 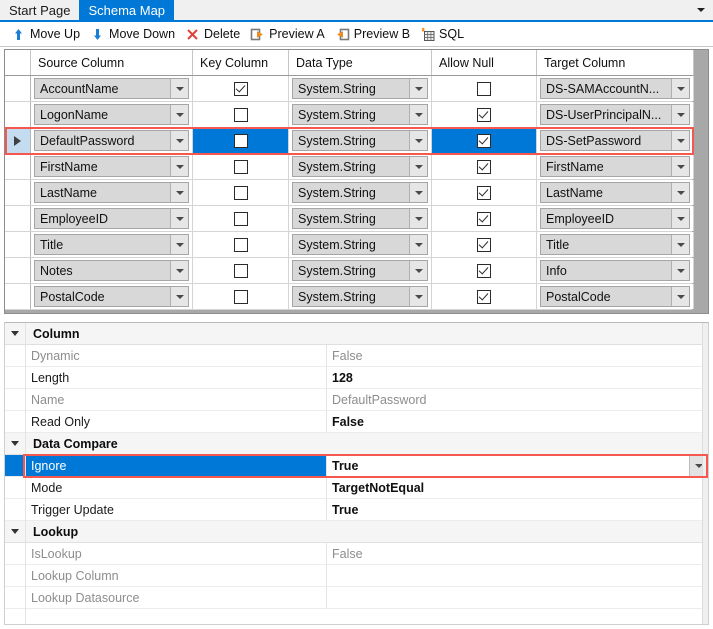 I want to click on toolbar-move-down-button: Move Down, so click(x=132, y=34).